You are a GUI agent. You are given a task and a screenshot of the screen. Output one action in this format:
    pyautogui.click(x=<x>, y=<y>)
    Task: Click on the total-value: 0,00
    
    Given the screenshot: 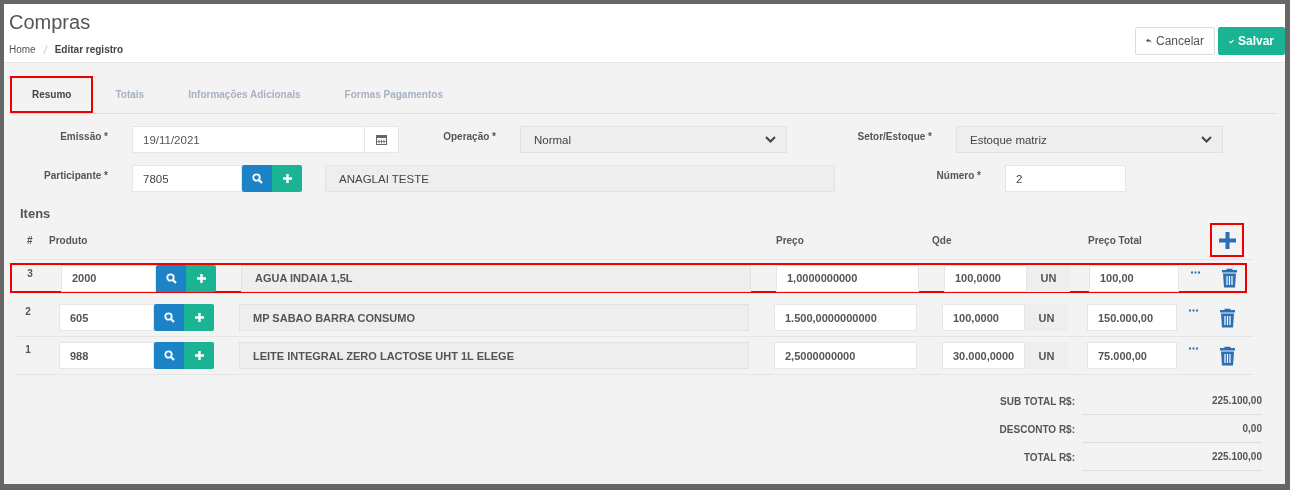 What is the action you would take?
    pyautogui.click(x=1172, y=429)
    